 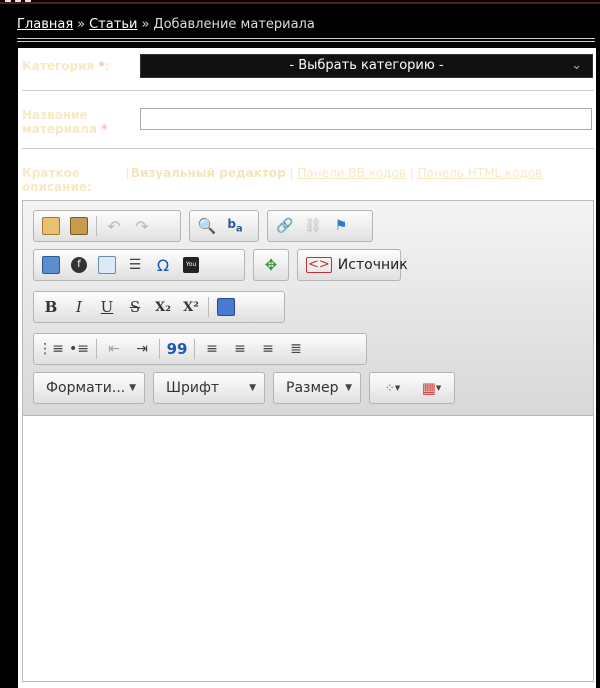 I want to click on toolbar-group-insert: f ☰ Ω You, so click(x=139, y=265).